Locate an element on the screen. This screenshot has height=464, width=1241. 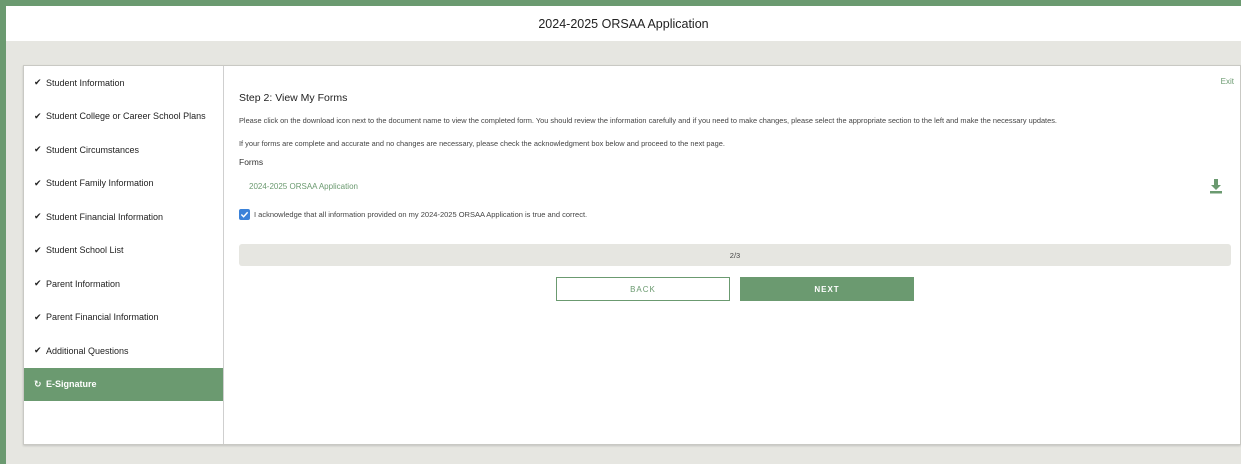
sidebar-item-student-financial: ✔ Student Financial Information is located at coordinates (123, 217).